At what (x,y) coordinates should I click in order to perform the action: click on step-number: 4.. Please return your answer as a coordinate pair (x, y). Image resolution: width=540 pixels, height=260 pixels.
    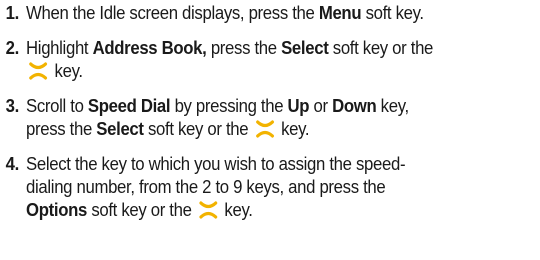
    Looking at the image, I should click on (12, 164).